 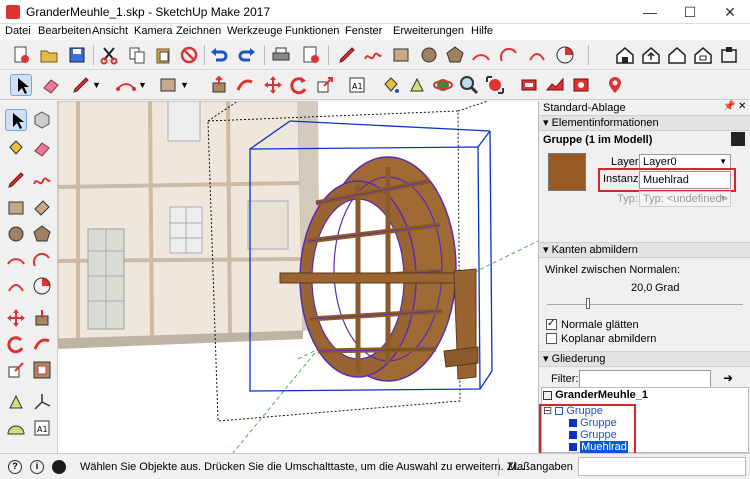 I want to click on rectangle-tool-icon, so click(x=16, y=208).